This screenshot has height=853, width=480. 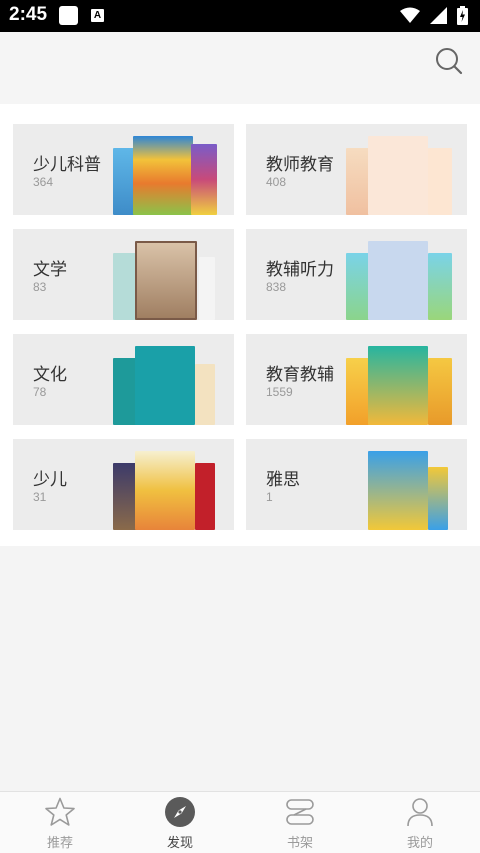 I want to click on compass-icon, so click(x=180, y=812).